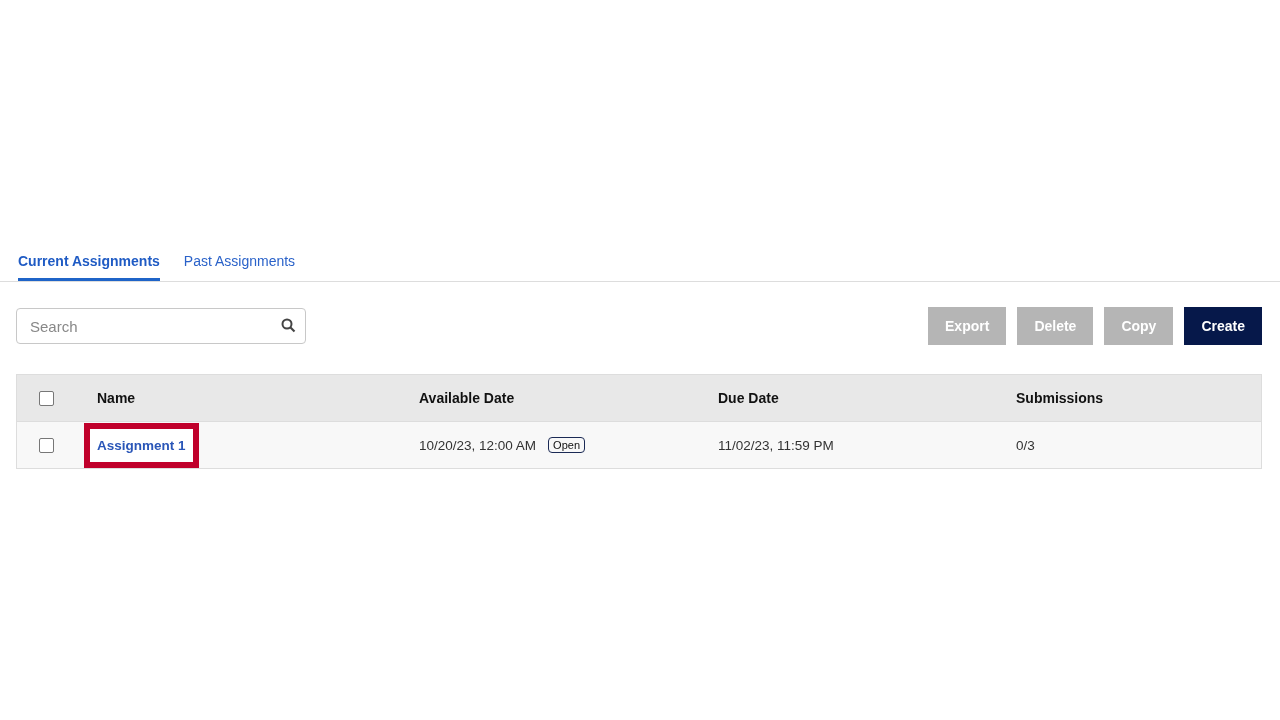 This screenshot has width=1280, height=720. Describe the element at coordinates (748, 398) in the screenshot. I see `column-header: Due Date` at that location.